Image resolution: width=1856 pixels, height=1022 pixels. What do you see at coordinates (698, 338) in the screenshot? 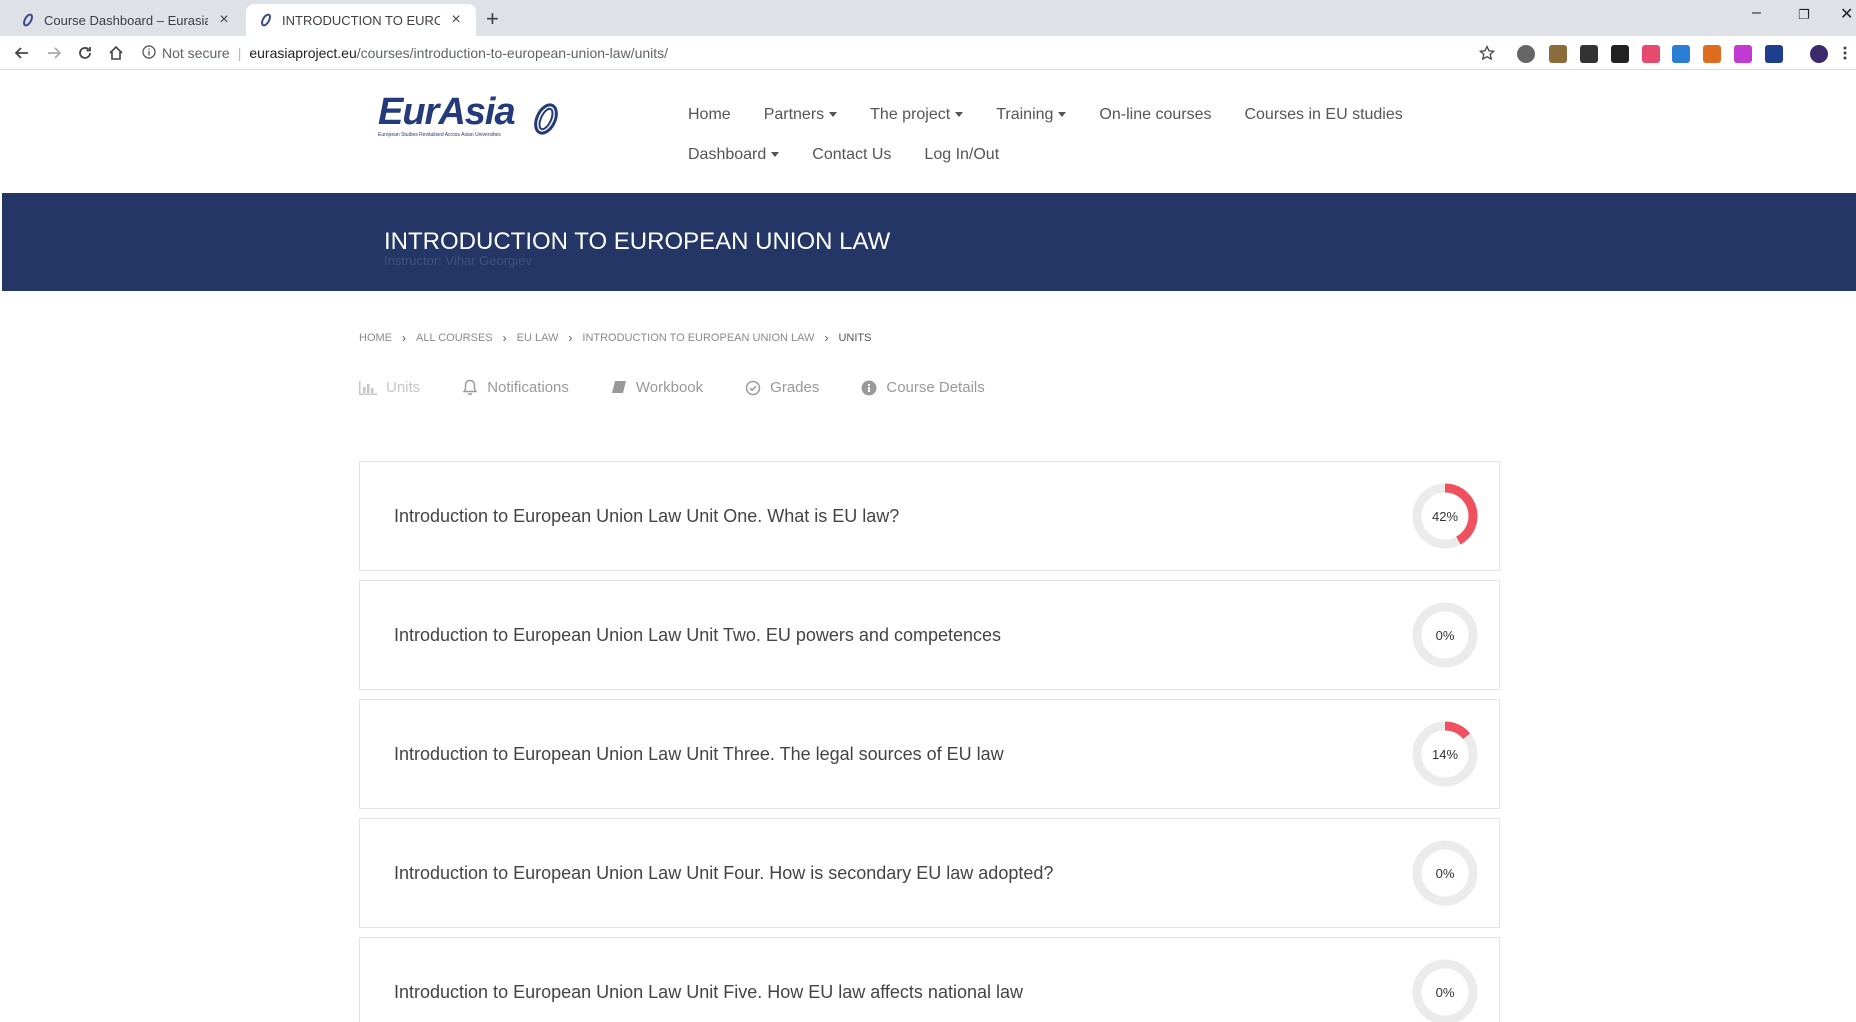
I see `breadcrumb-course: INTRODUCTION TO EUROPEAN UNION LAW` at bounding box center [698, 338].